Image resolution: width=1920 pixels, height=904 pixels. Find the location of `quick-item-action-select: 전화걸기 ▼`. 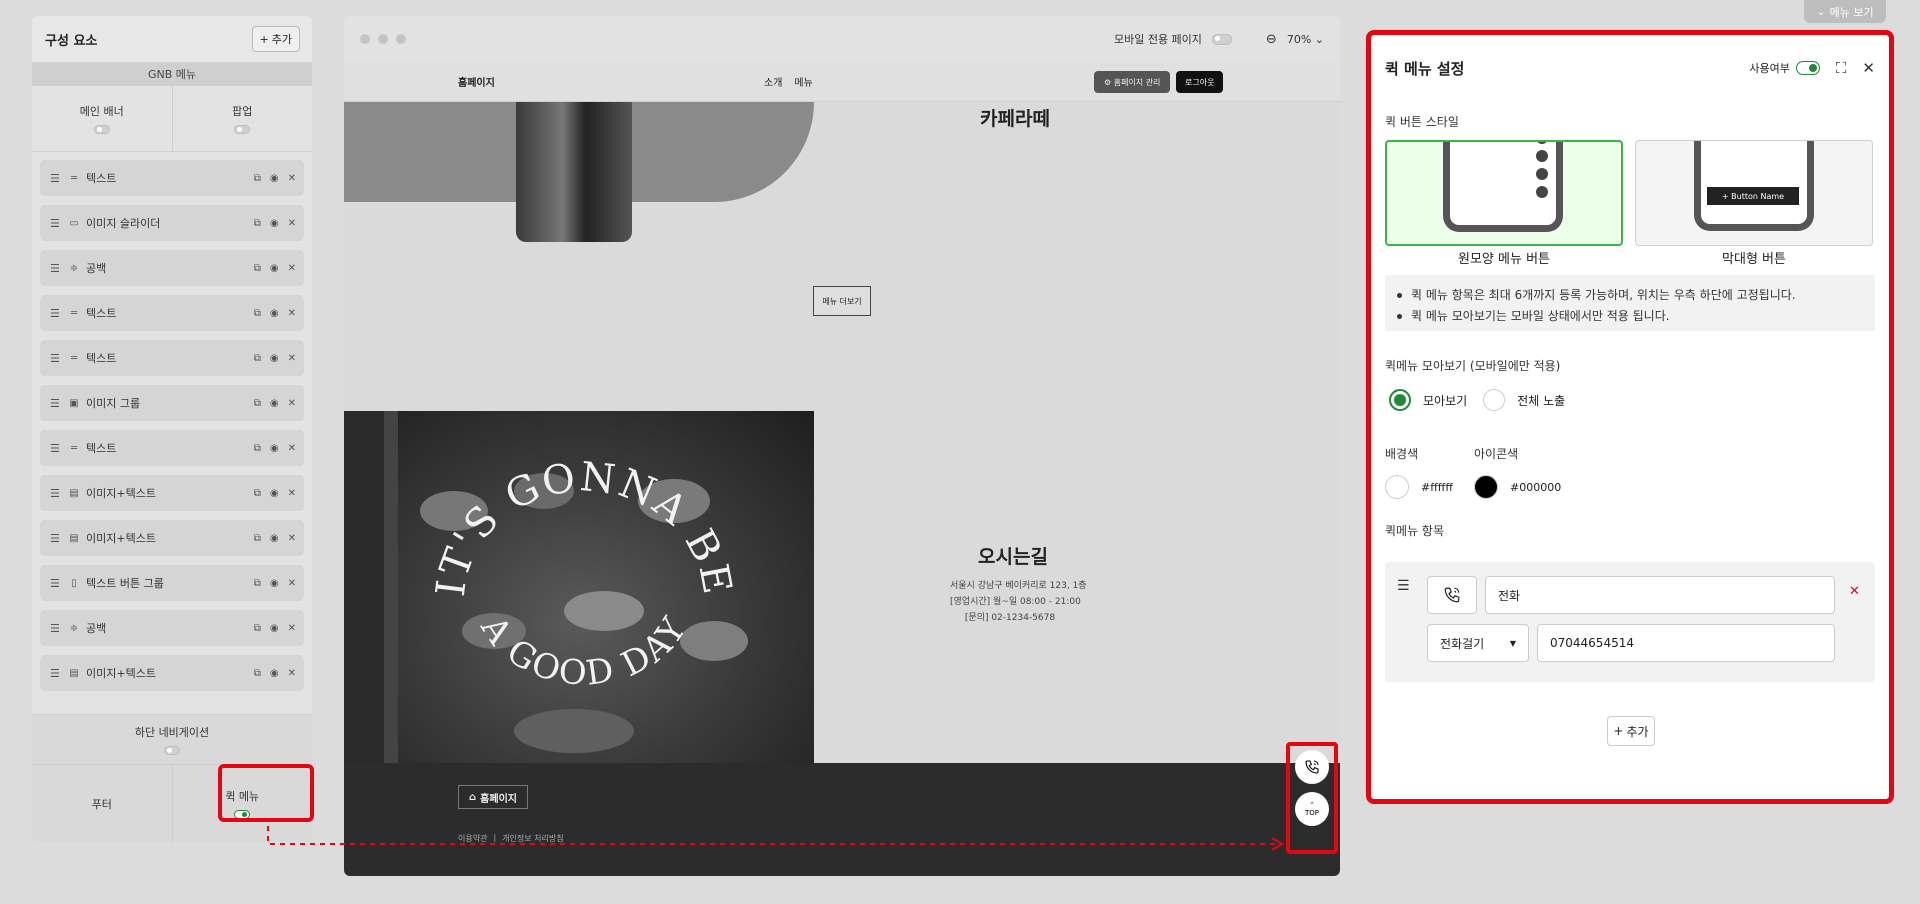

quick-item-action-select: 전화걸기 ▼ is located at coordinates (1478, 643).